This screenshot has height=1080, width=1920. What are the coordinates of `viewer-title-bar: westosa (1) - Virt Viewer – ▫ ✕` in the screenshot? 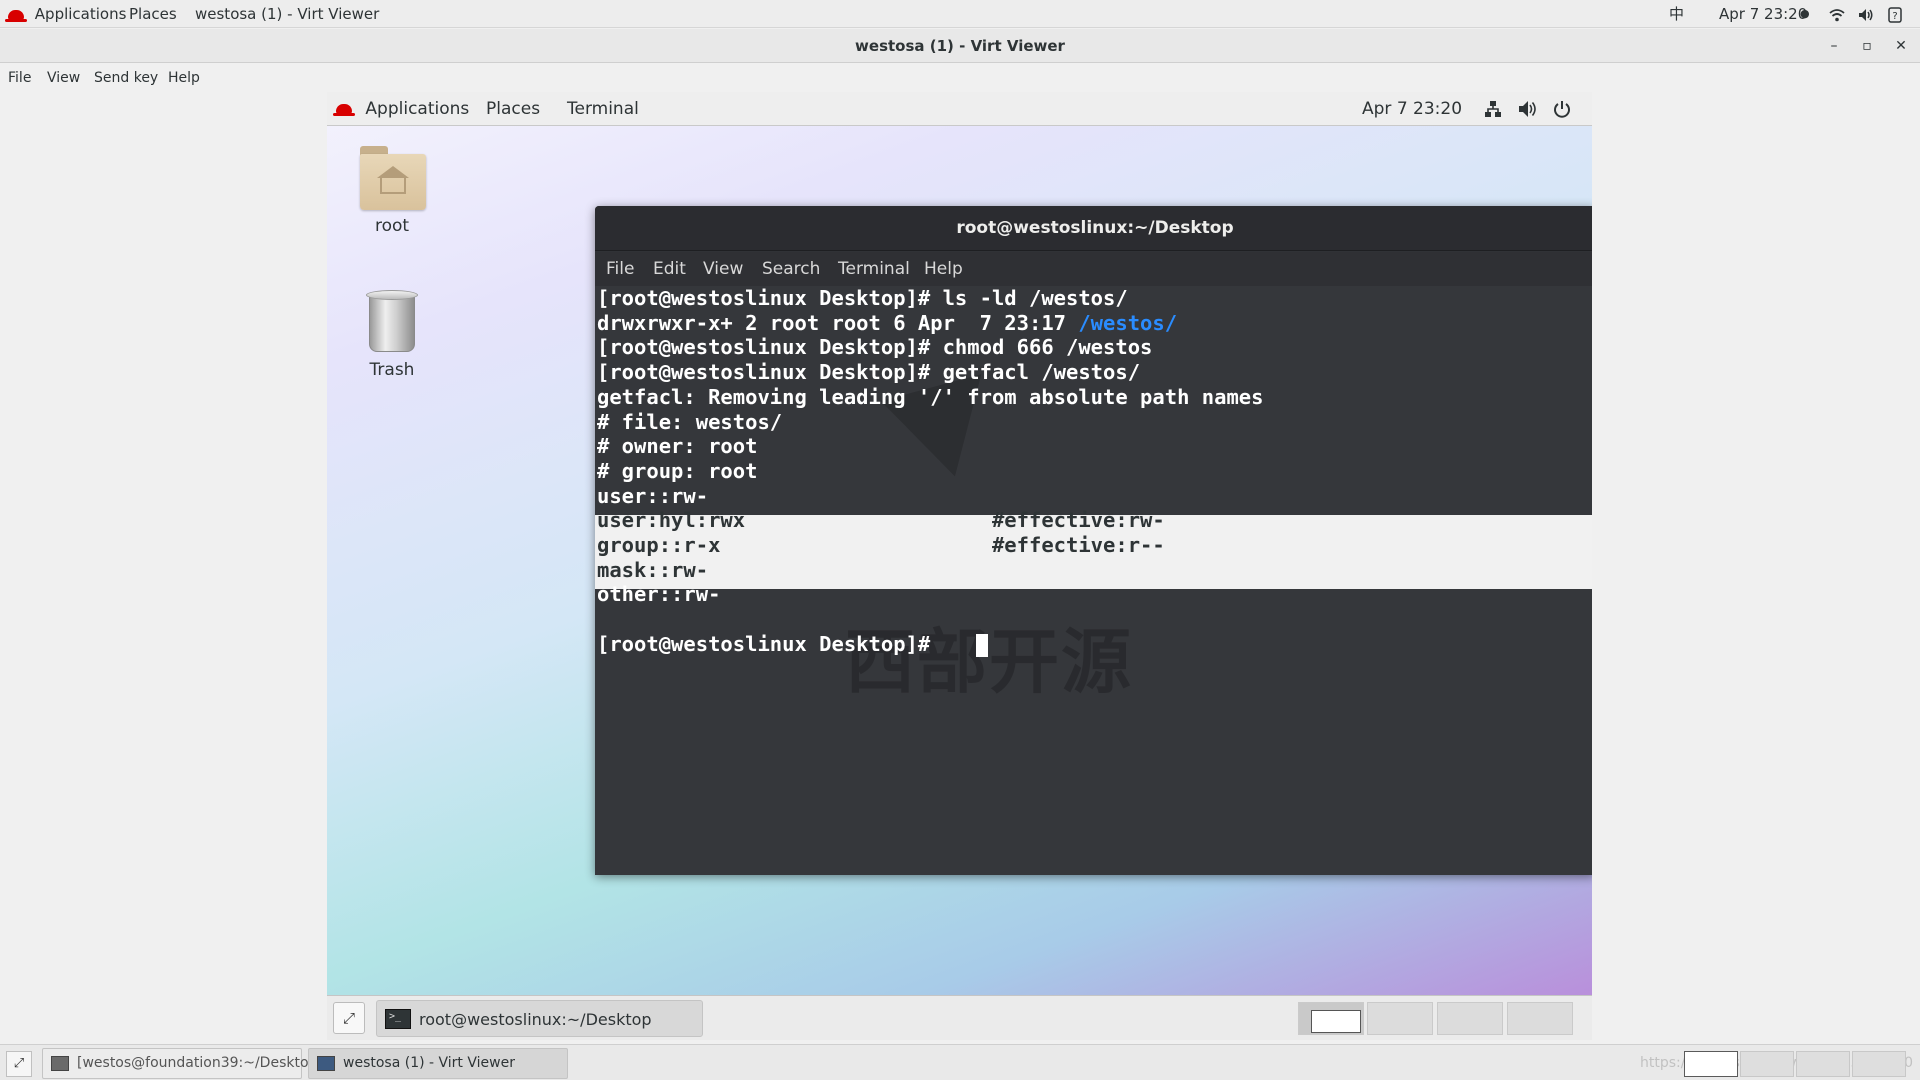 It's located at (960, 46).